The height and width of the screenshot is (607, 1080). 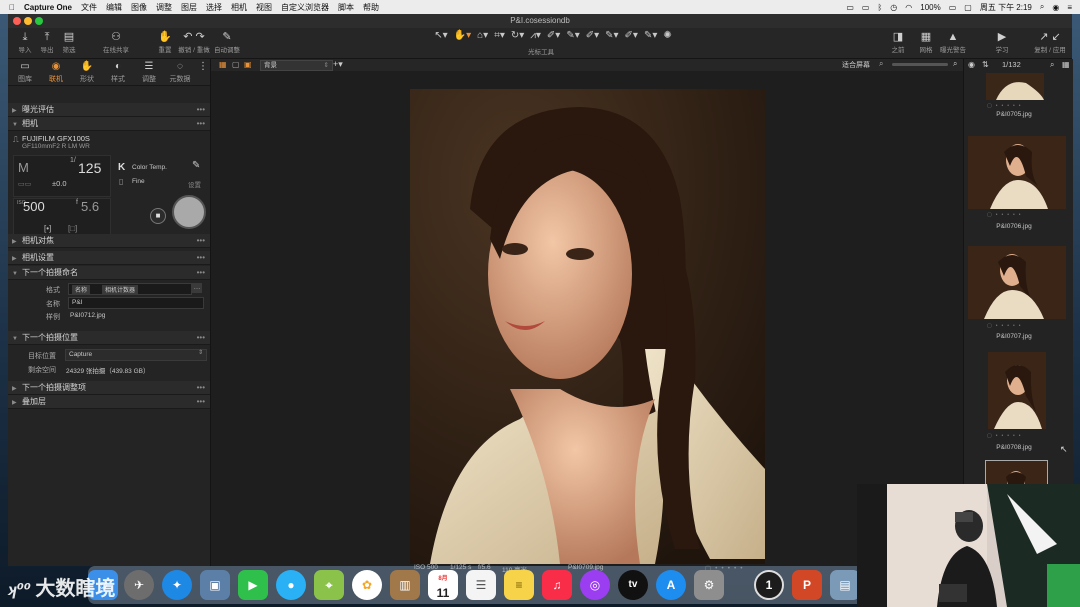 What do you see at coordinates (1050, 42) in the screenshot?
I see `copy-apply-button: ↗ ↙ 复制 / 应用` at bounding box center [1050, 42].